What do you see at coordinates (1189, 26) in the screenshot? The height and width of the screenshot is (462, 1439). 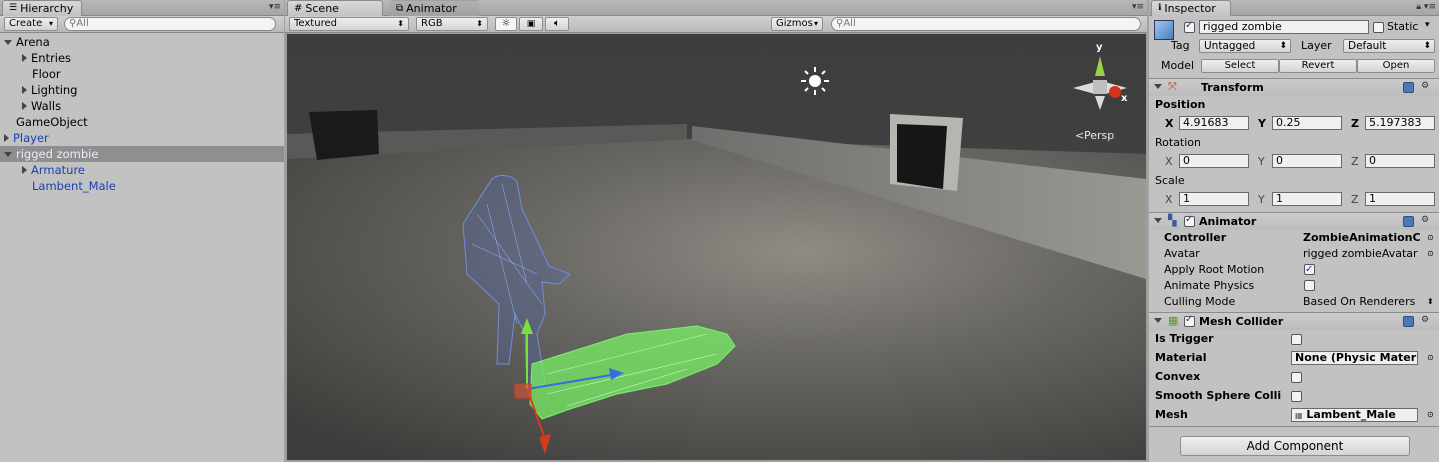 I see `active-checkbox` at bounding box center [1189, 26].